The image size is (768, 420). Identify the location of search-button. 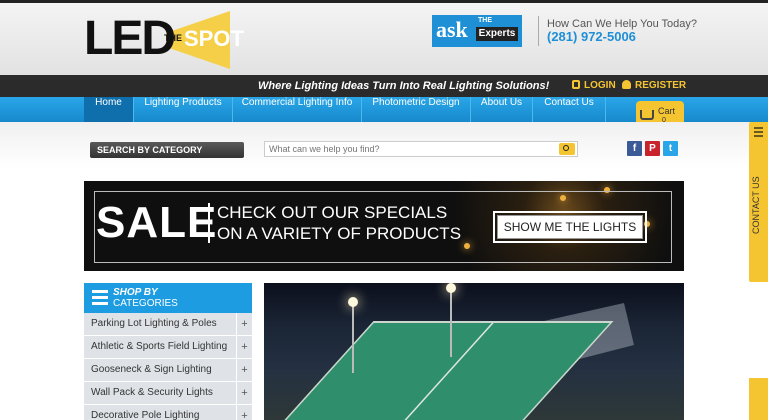
(567, 149).